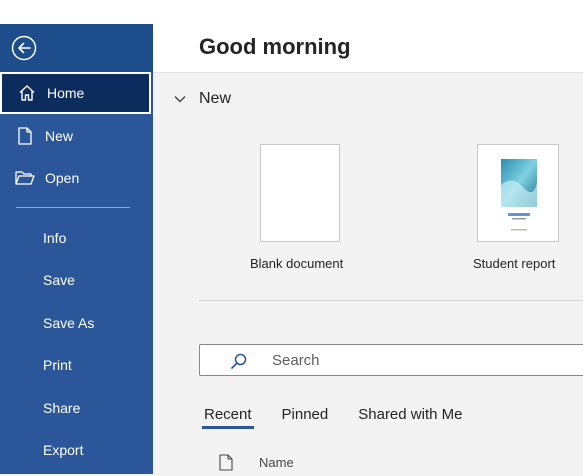  I want to click on template-student-report: Student report, so click(516, 207).